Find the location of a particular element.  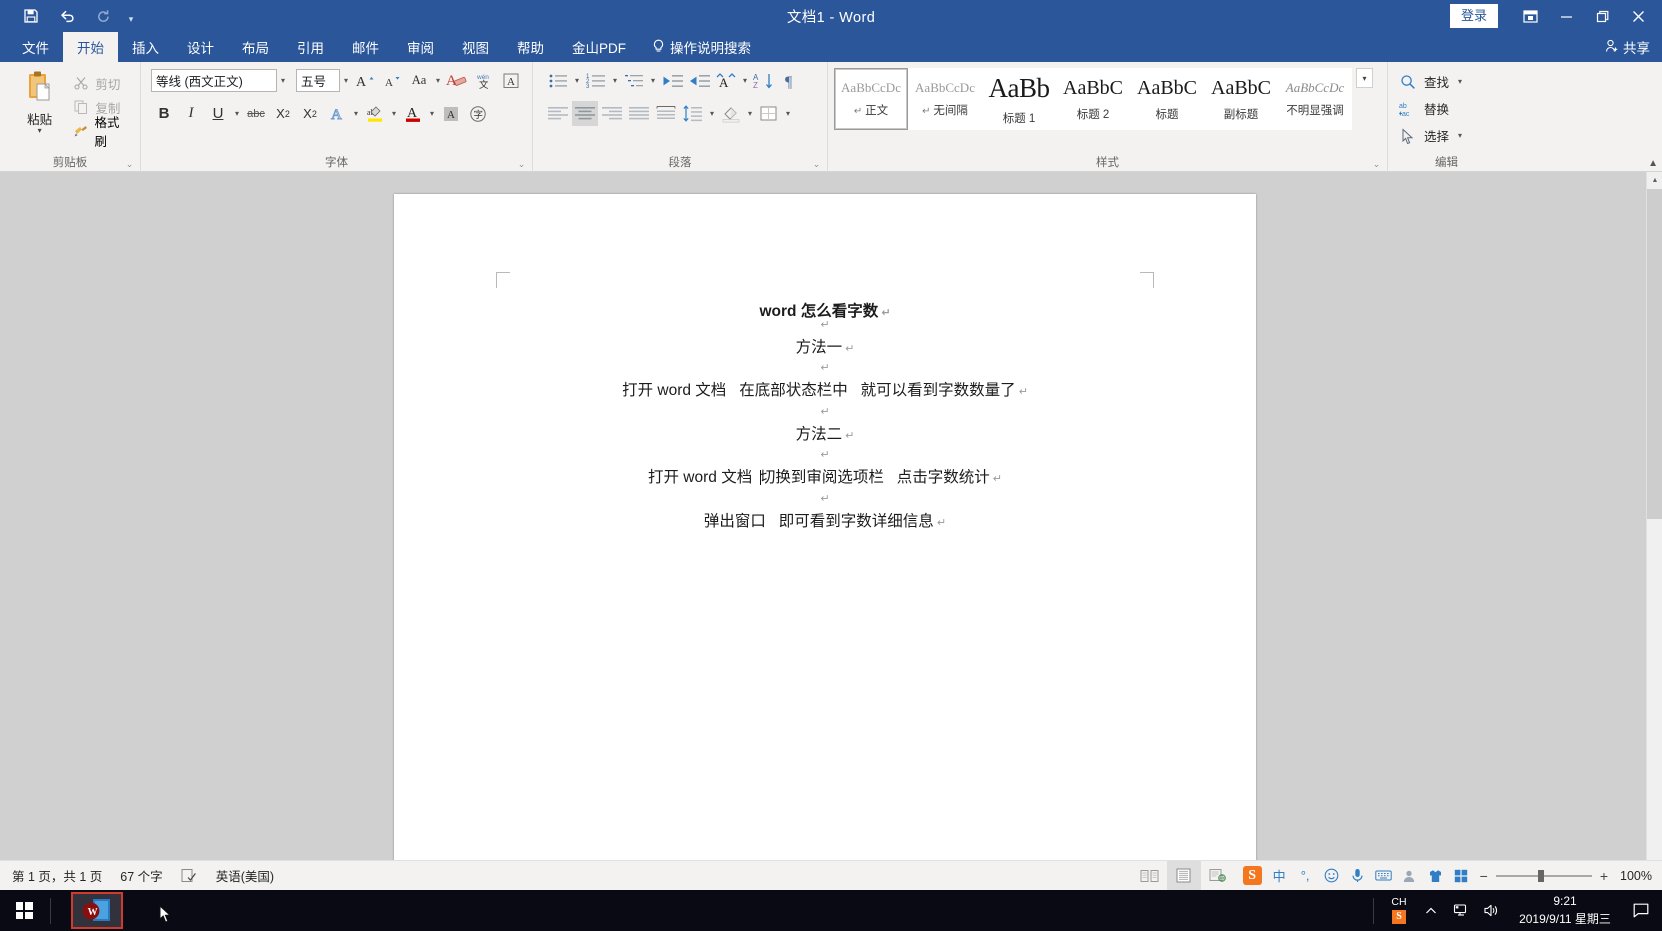

taskbar-clock: 9:21 2019/9/11 星期三 is located at coordinates (1565, 910).